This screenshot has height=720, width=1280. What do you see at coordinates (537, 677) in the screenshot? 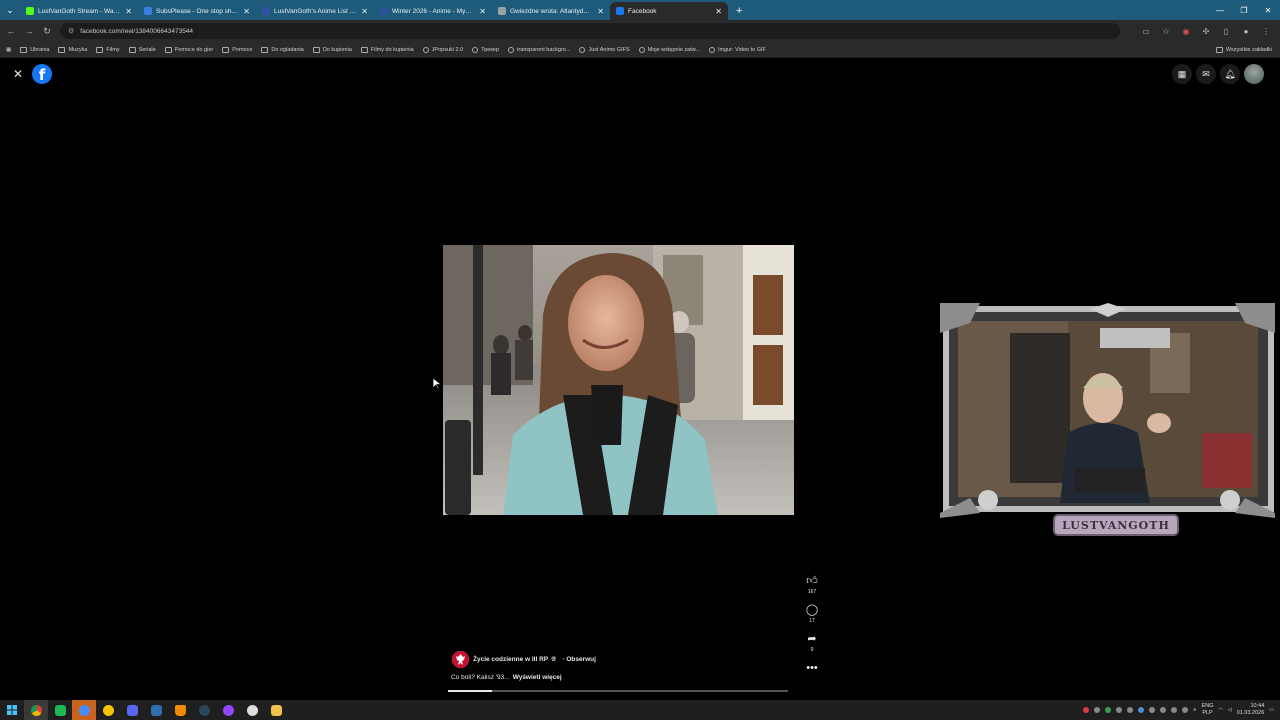
I see `see-more-link: Wyświetl więcej` at bounding box center [537, 677].